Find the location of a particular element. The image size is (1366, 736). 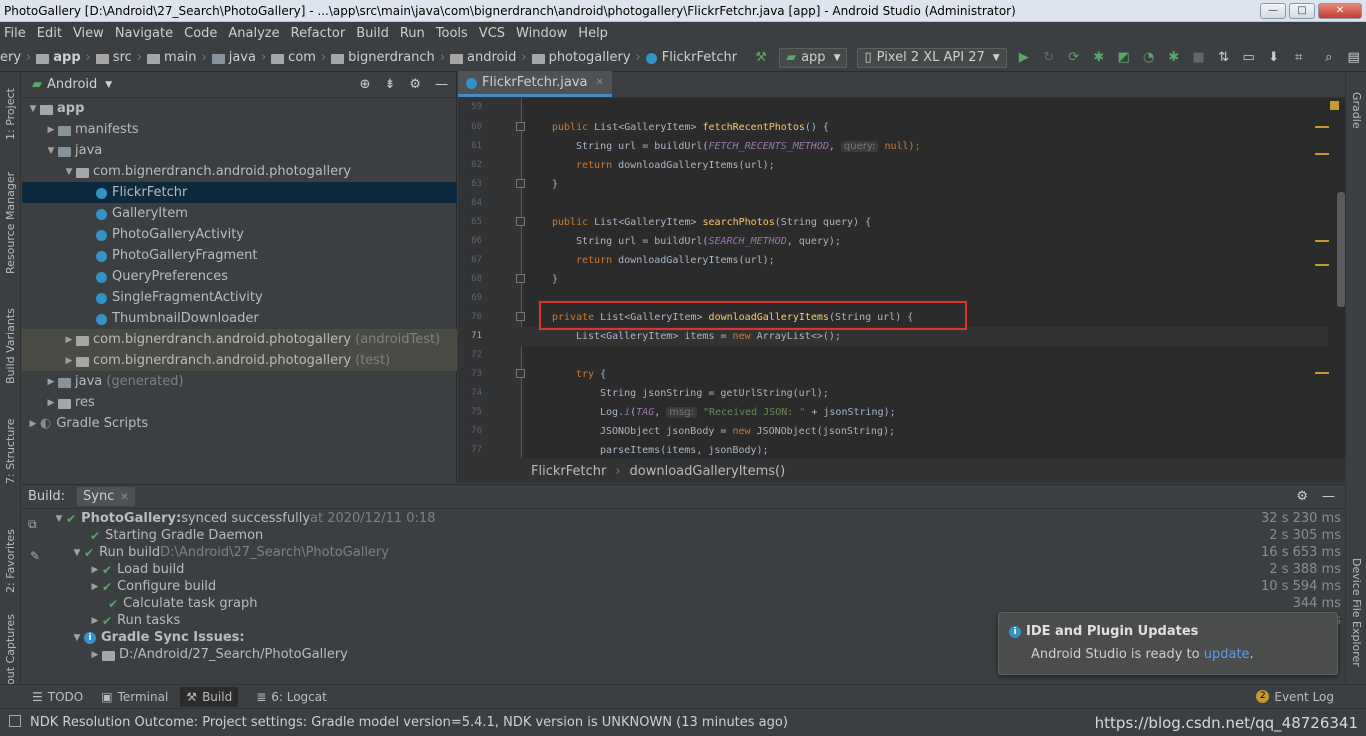

tree-item-singlefragmentactivity: SingleFragmentActivity is located at coordinates (239, 297).